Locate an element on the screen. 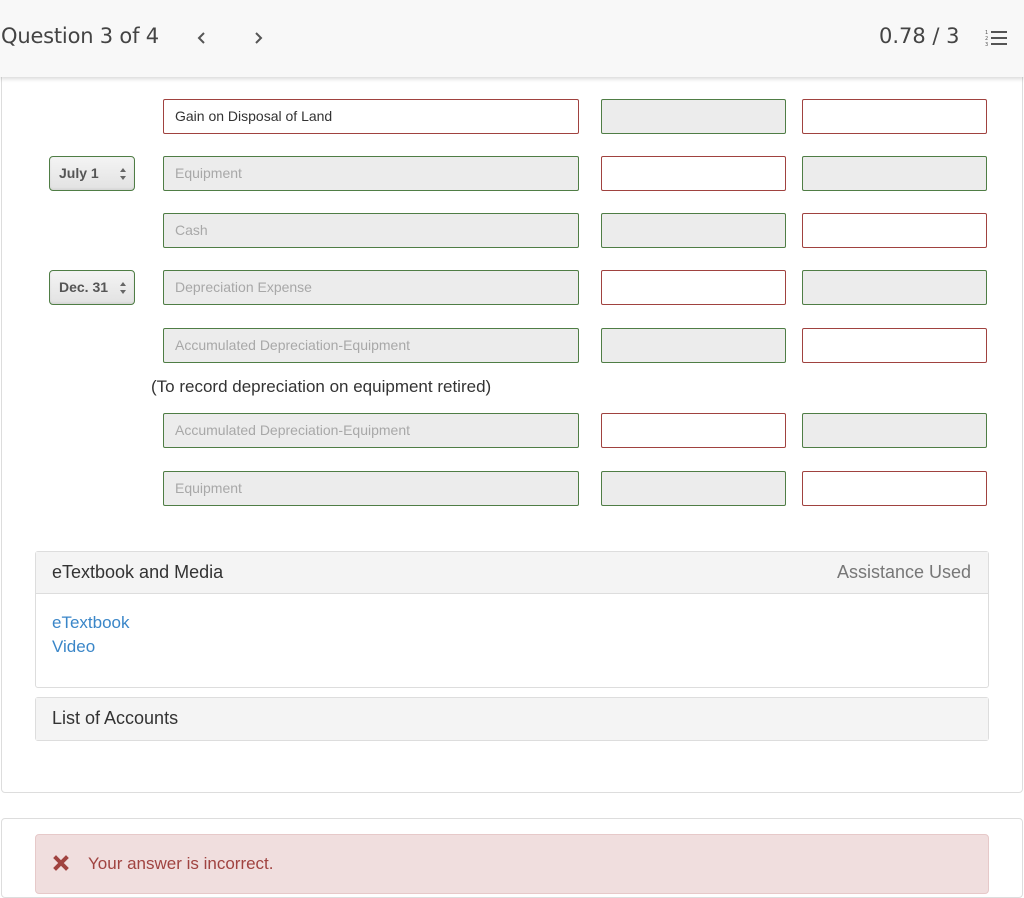 The width and height of the screenshot is (1024, 898). video-link: Video is located at coordinates (512, 647).